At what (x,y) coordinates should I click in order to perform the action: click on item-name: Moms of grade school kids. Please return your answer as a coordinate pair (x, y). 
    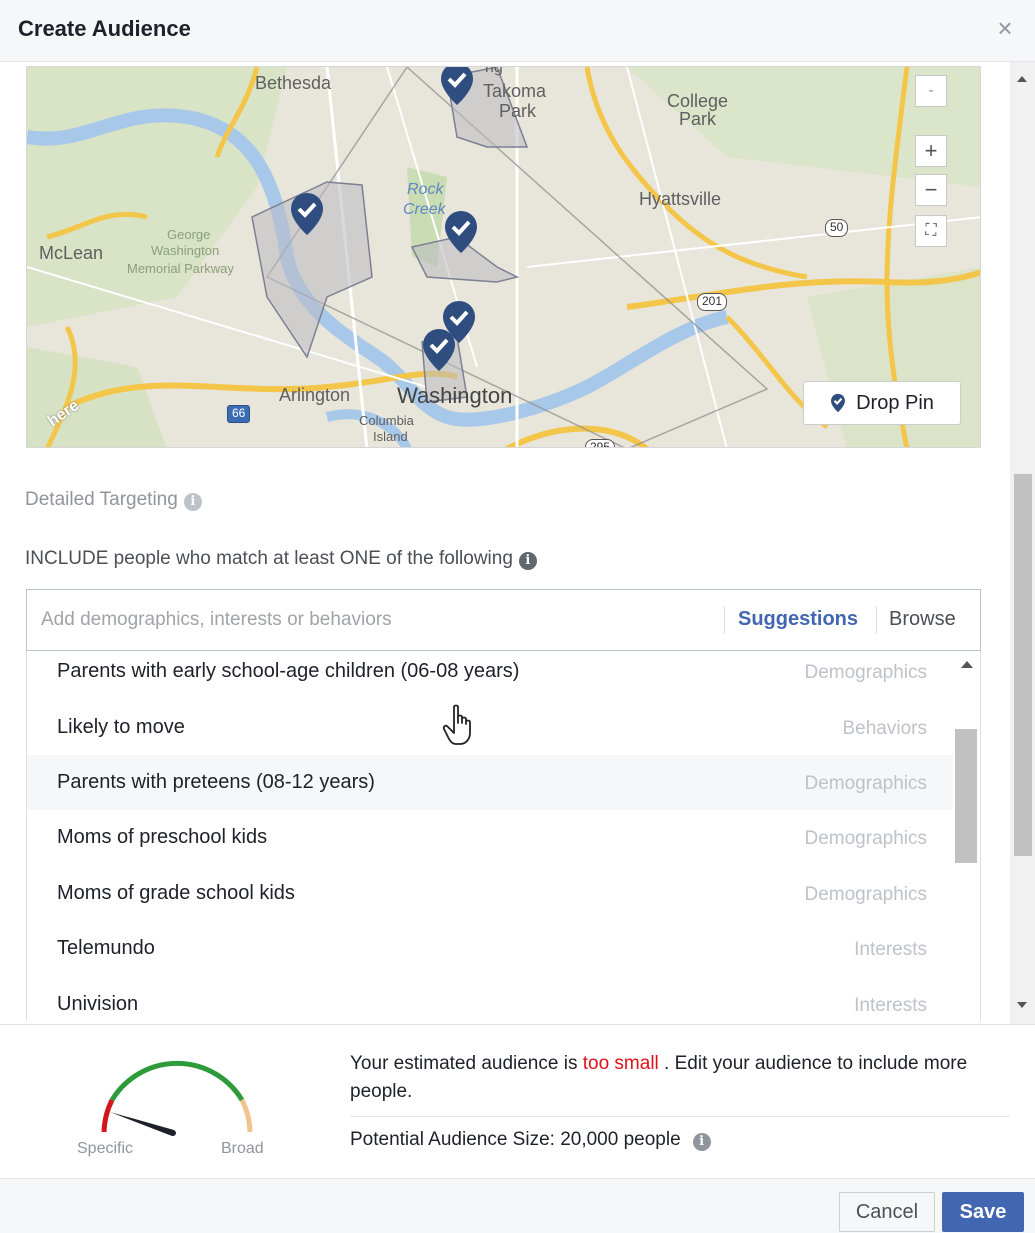
    Looking at the image, I should click on (176, 893).